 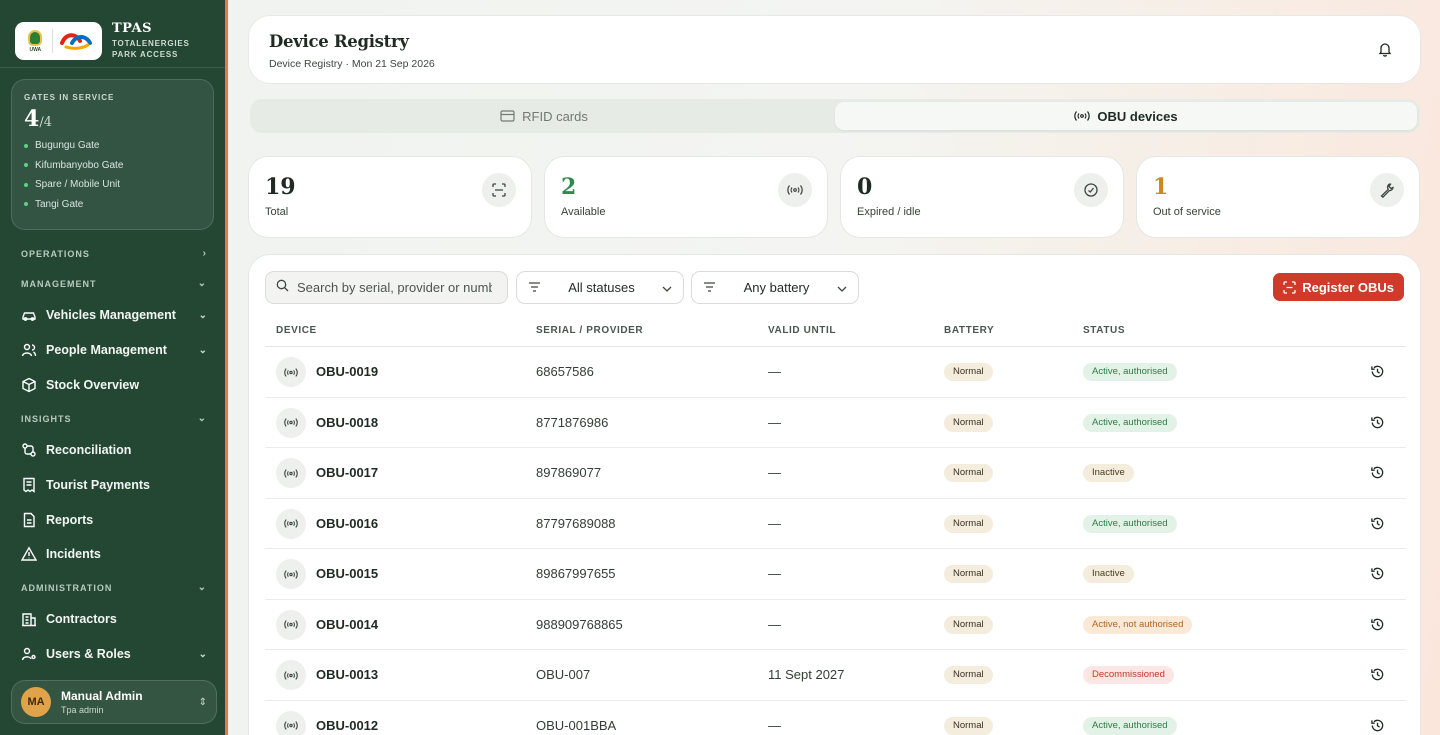 I want to click on warning-icon, so click(x=29, y=554).